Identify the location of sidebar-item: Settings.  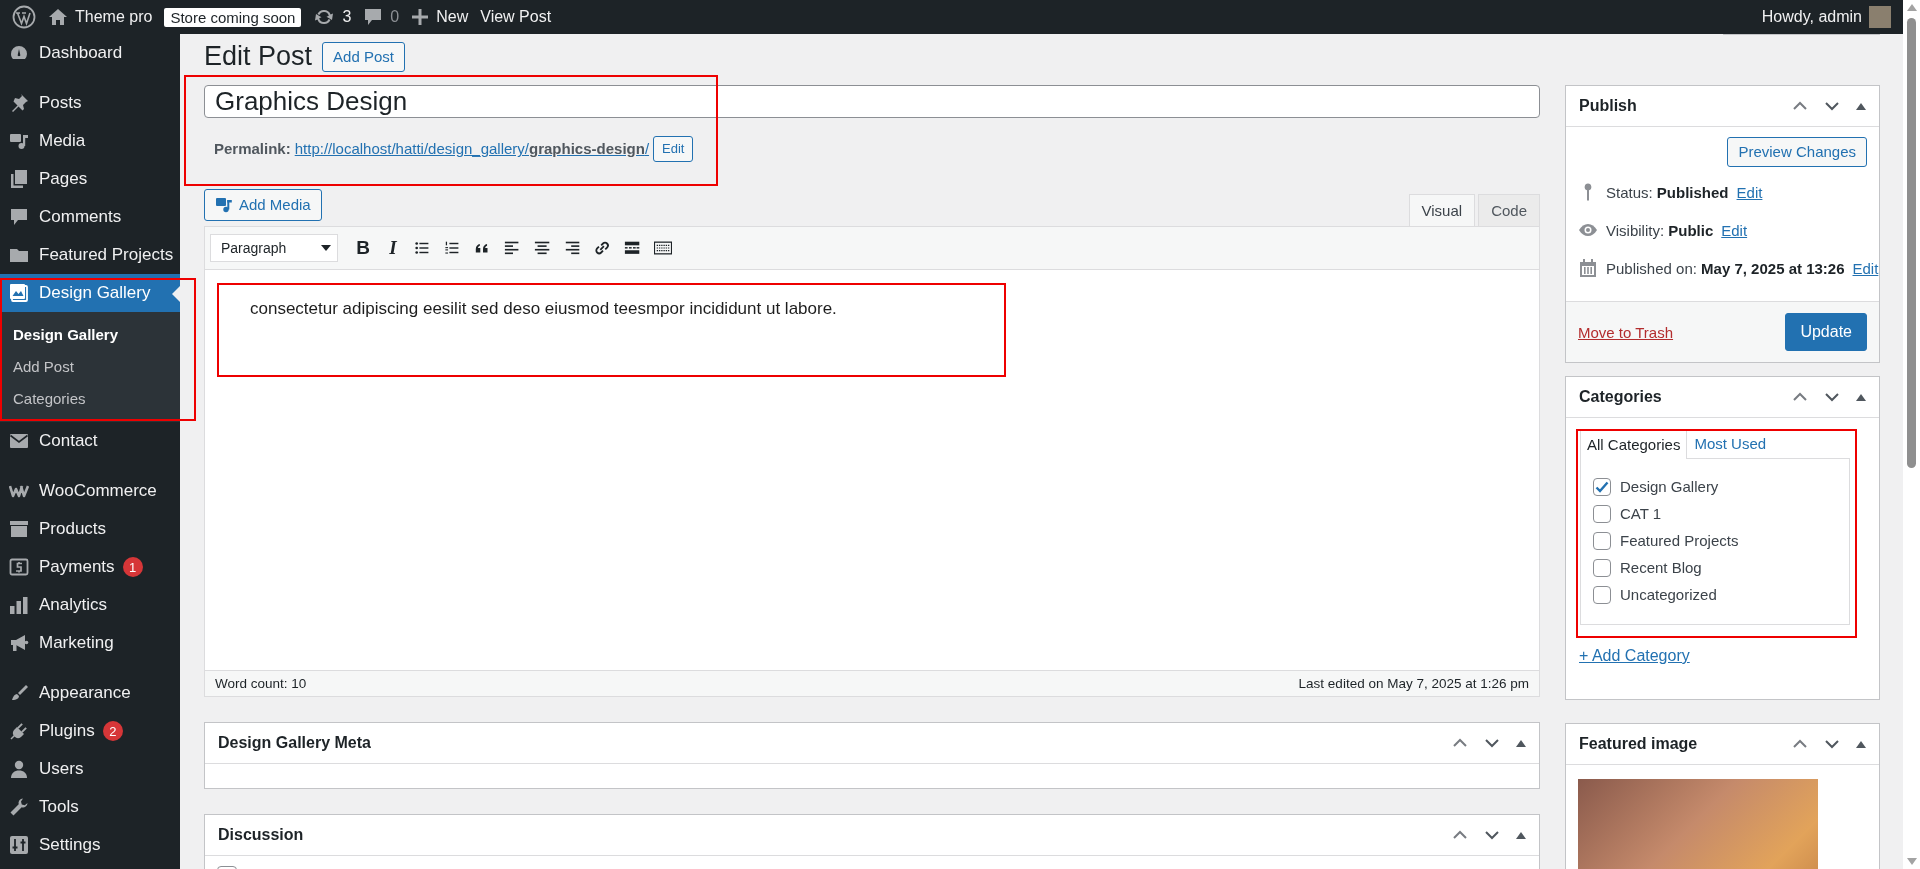
(90, 845).